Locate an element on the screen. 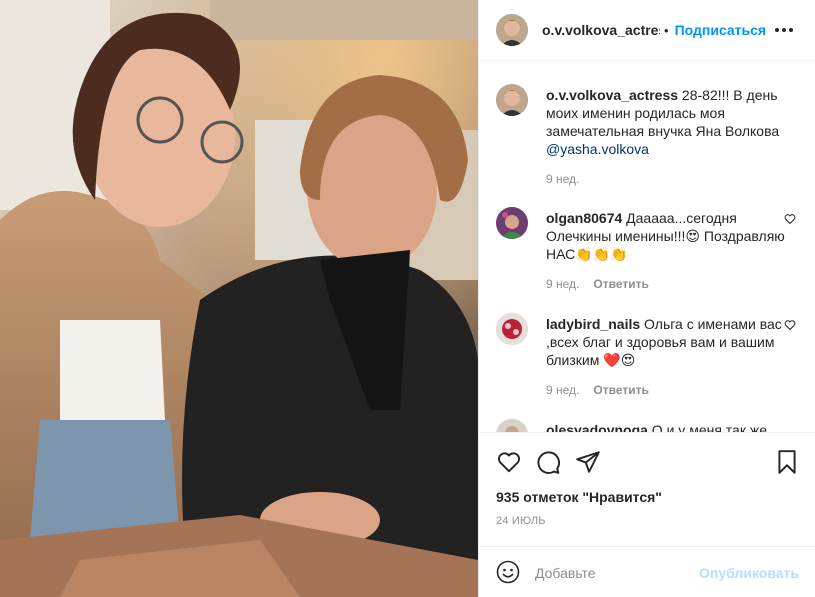 This screenshot has width=815, height=597. comment-meta: 9 нед. is located at coordinates (562, 179).